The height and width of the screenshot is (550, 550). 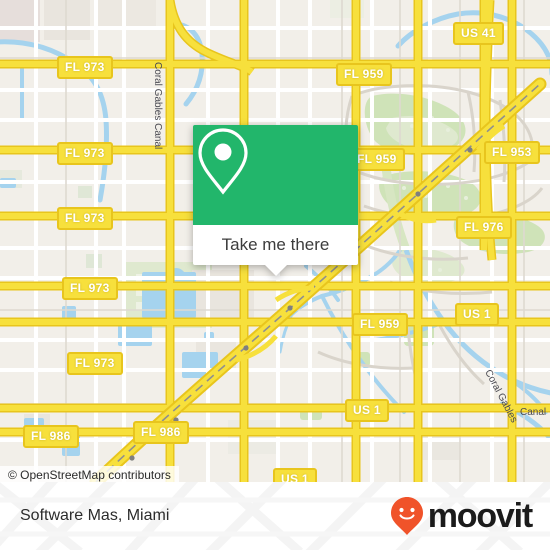 I want to click on moovit-wordmark: moovit, so click(x=480, y=516).